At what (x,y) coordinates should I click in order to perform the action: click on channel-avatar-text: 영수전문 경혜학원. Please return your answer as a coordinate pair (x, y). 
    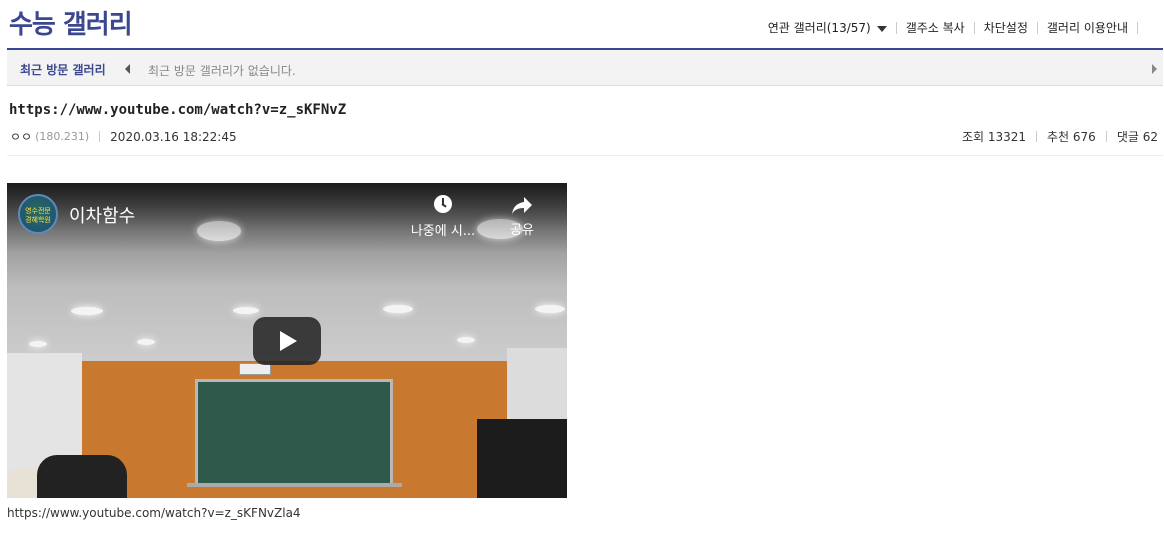
    Looking at the image, I should click on (38, 215).